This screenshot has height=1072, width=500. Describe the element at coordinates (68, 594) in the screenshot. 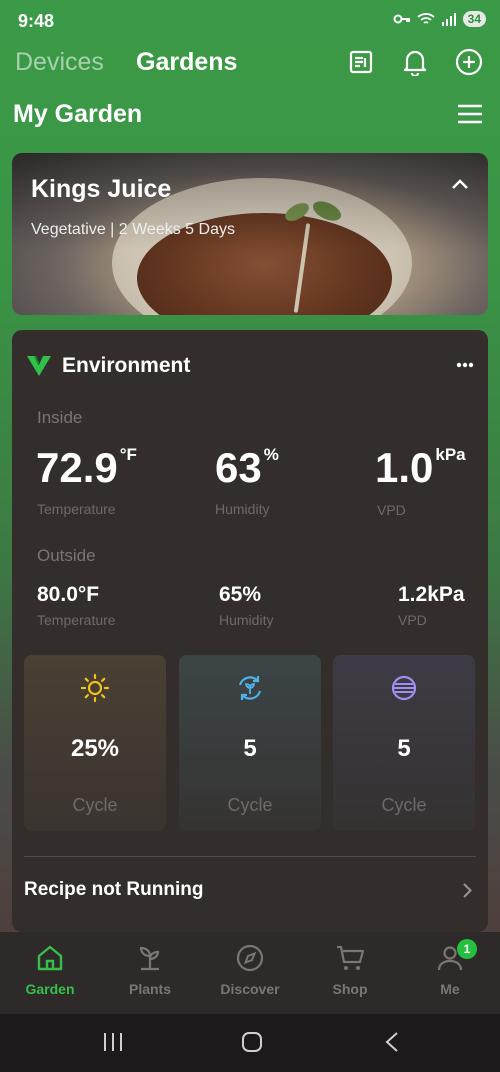

I see `outside-temperature-value: 80.0°F` at that location.